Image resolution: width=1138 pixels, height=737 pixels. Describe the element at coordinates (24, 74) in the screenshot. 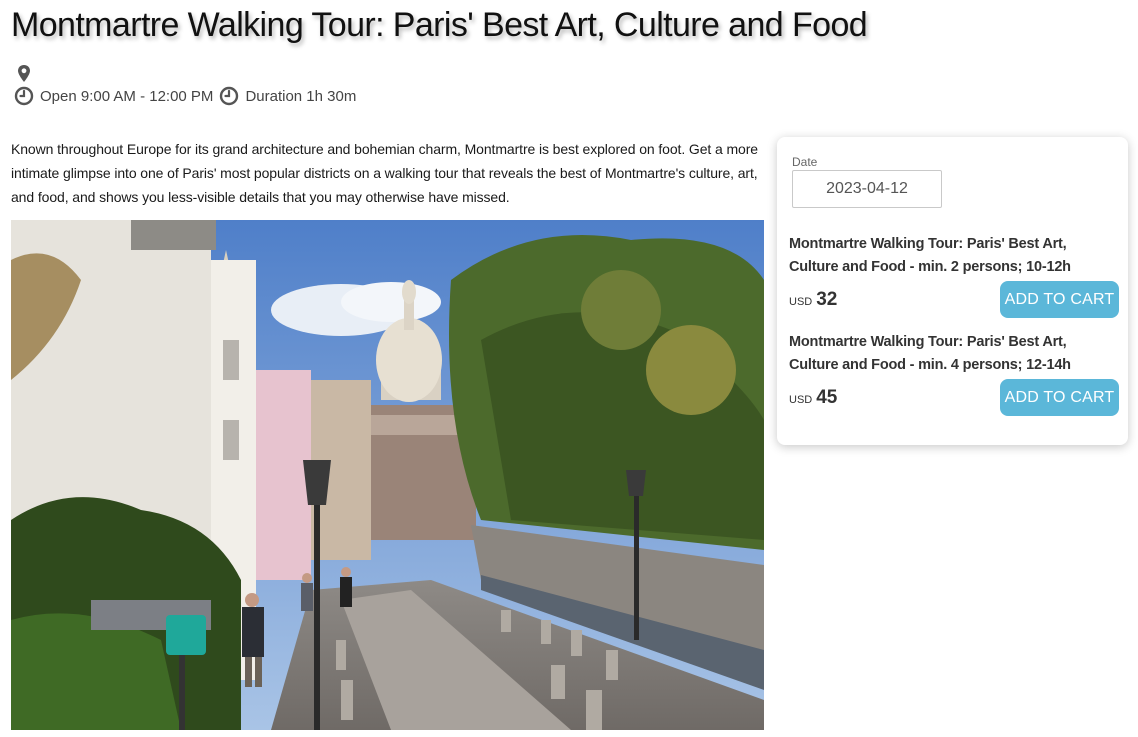

I see `map-pin-icon` at that location.